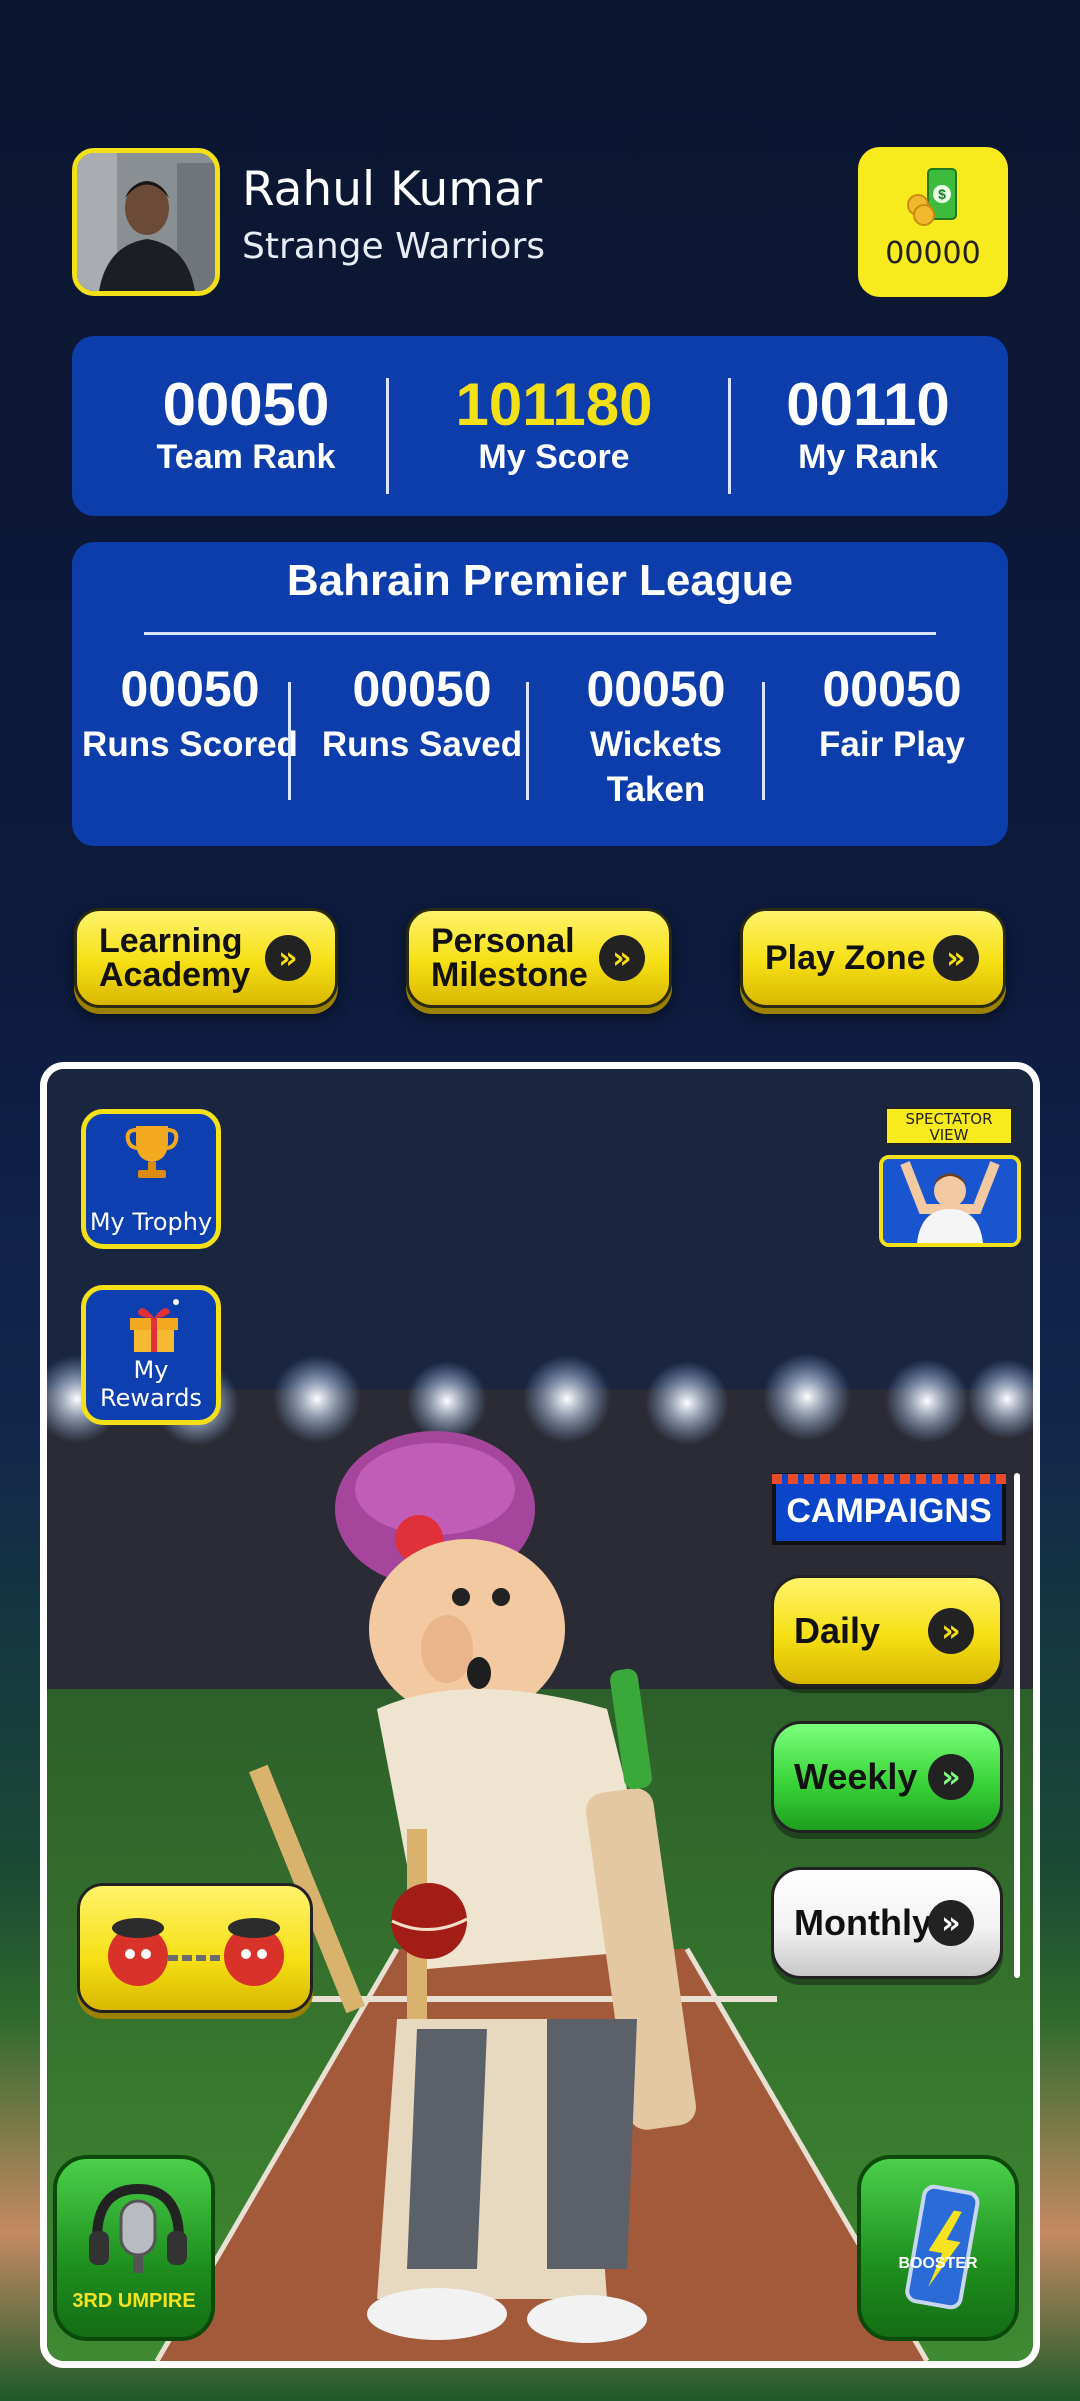  Describe the element at coordinates (856, 1776) in the screenshot. I see `weekly-label: Weekly` at that location.